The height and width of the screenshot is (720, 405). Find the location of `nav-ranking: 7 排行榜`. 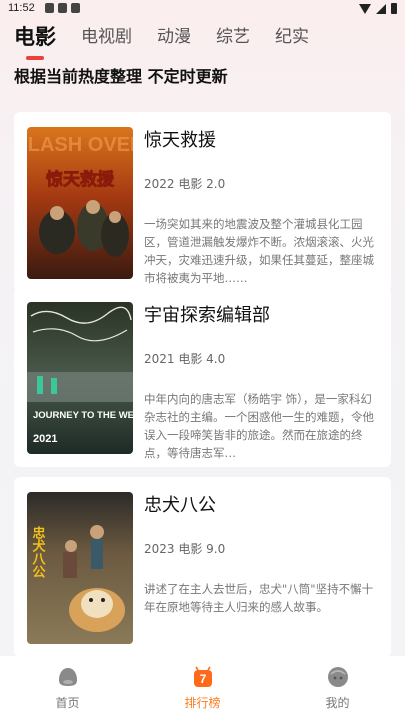

nav-ranking: 7 排行榜 is located at coordinates (203, 688).